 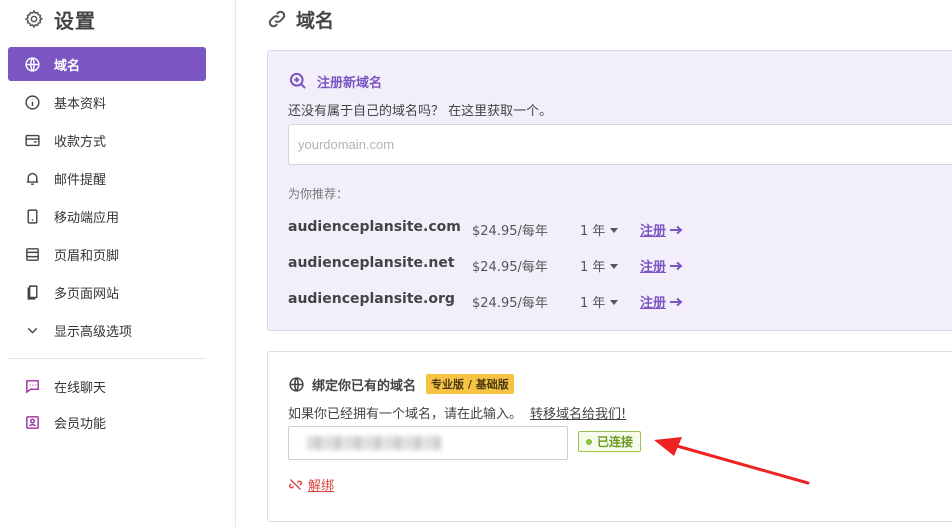 I want to click on sidebar-item-profile: 基本资料, so click(x=107, y=102).